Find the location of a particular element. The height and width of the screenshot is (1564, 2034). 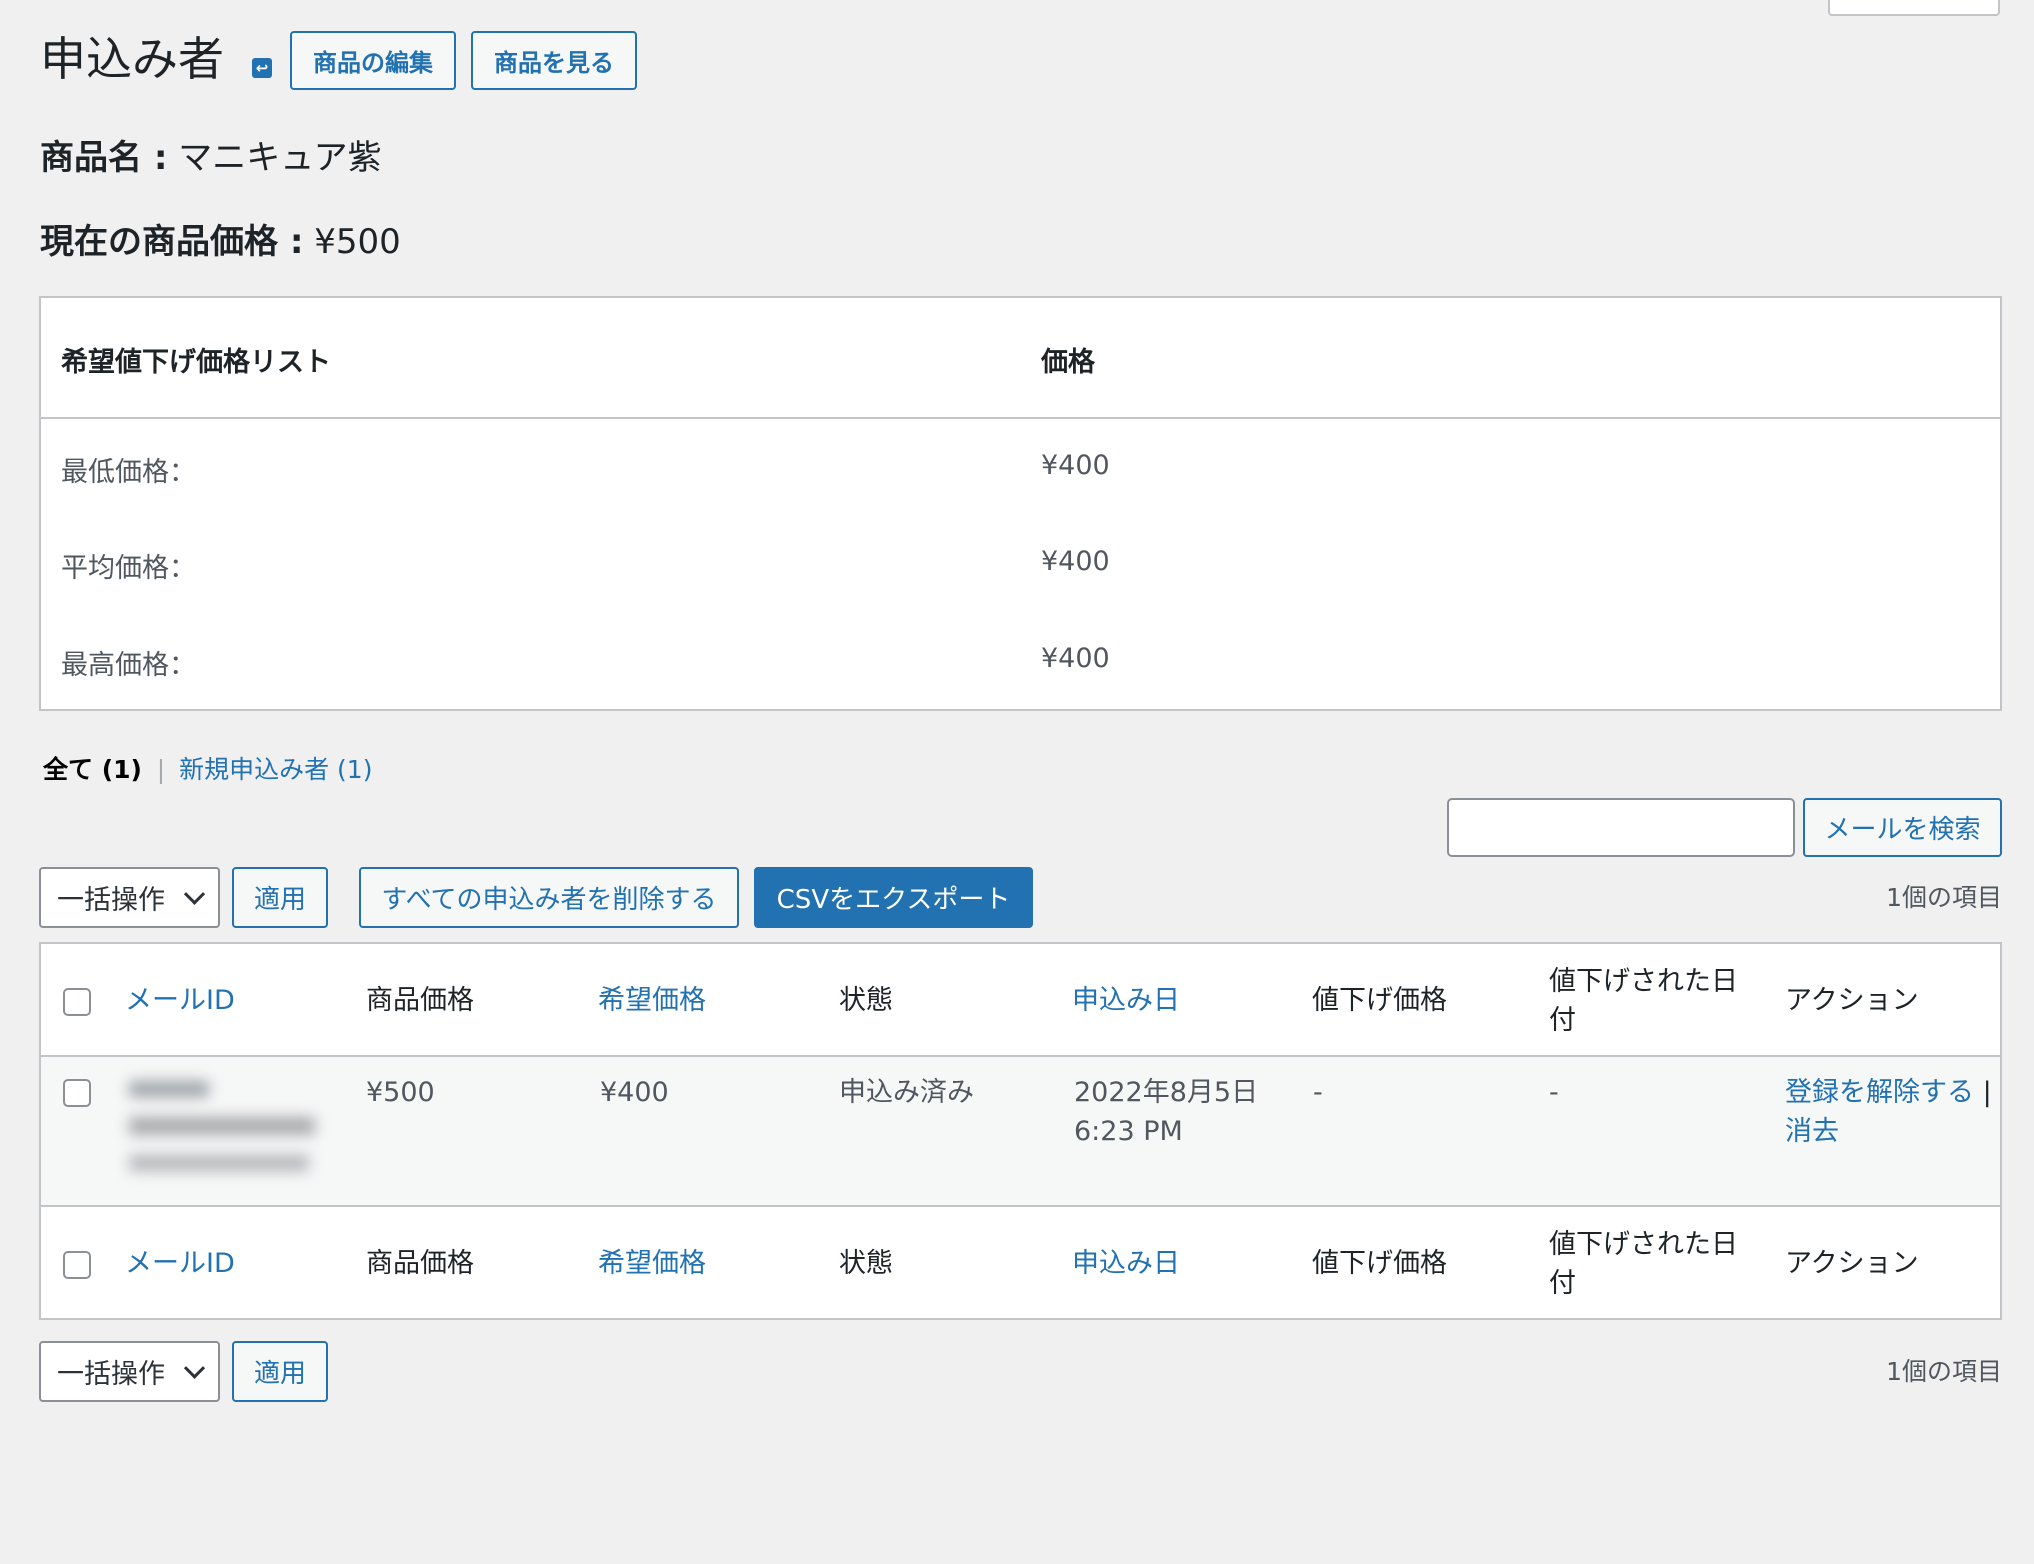

bulk-action-select-bottom: 一括操作 is located at coordinates (129, 1371).